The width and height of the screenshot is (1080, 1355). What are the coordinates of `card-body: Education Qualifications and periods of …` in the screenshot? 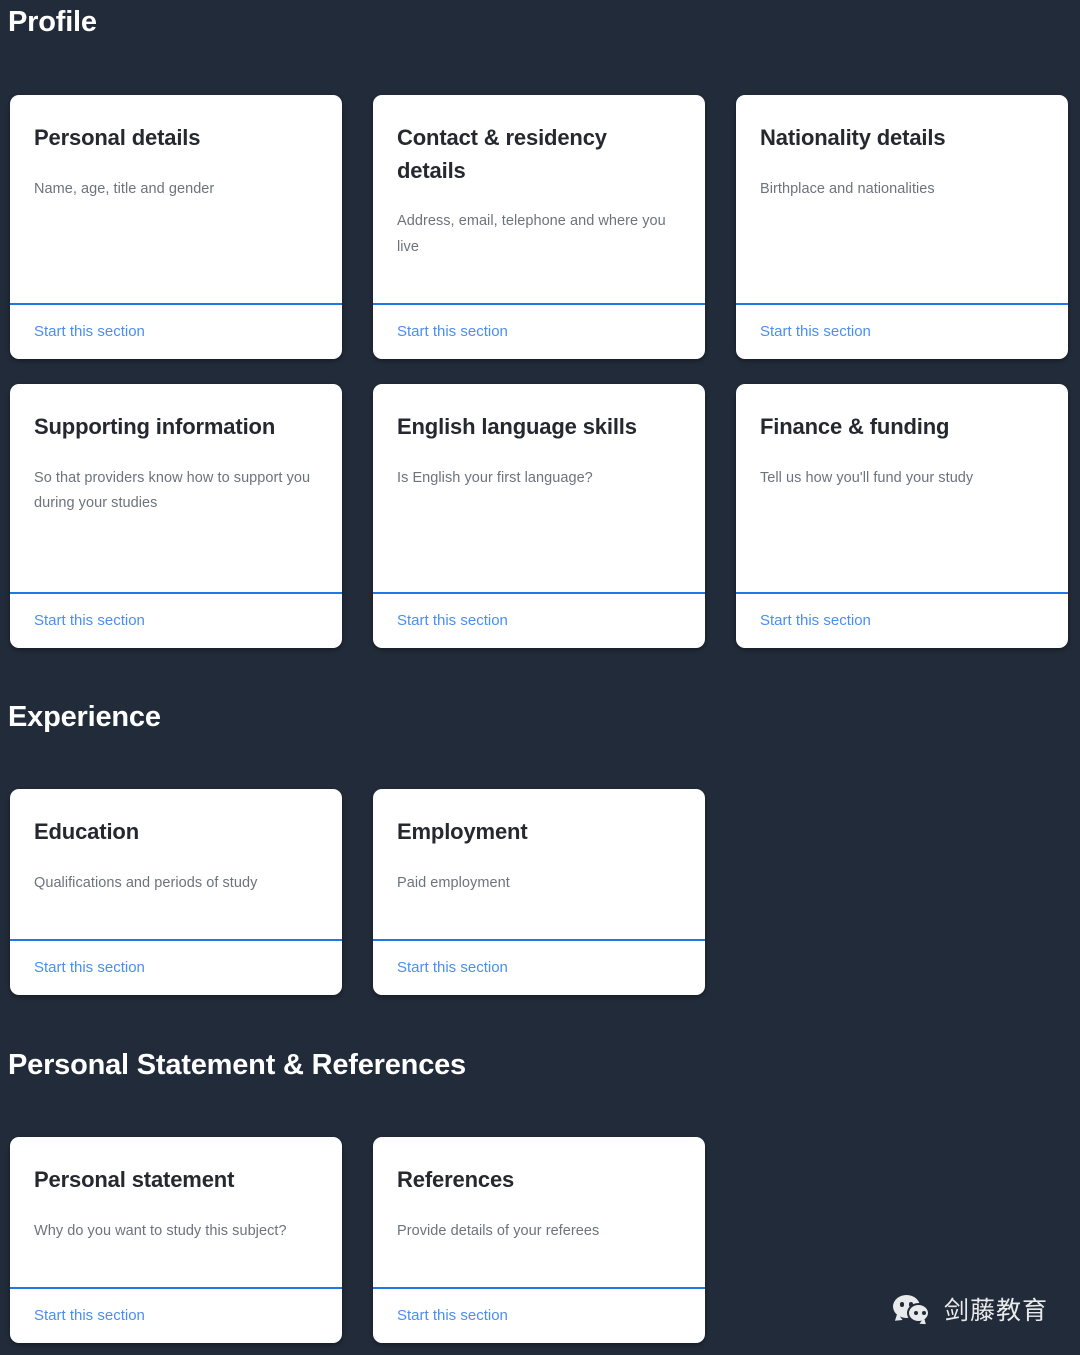 It's located at (176, 864).